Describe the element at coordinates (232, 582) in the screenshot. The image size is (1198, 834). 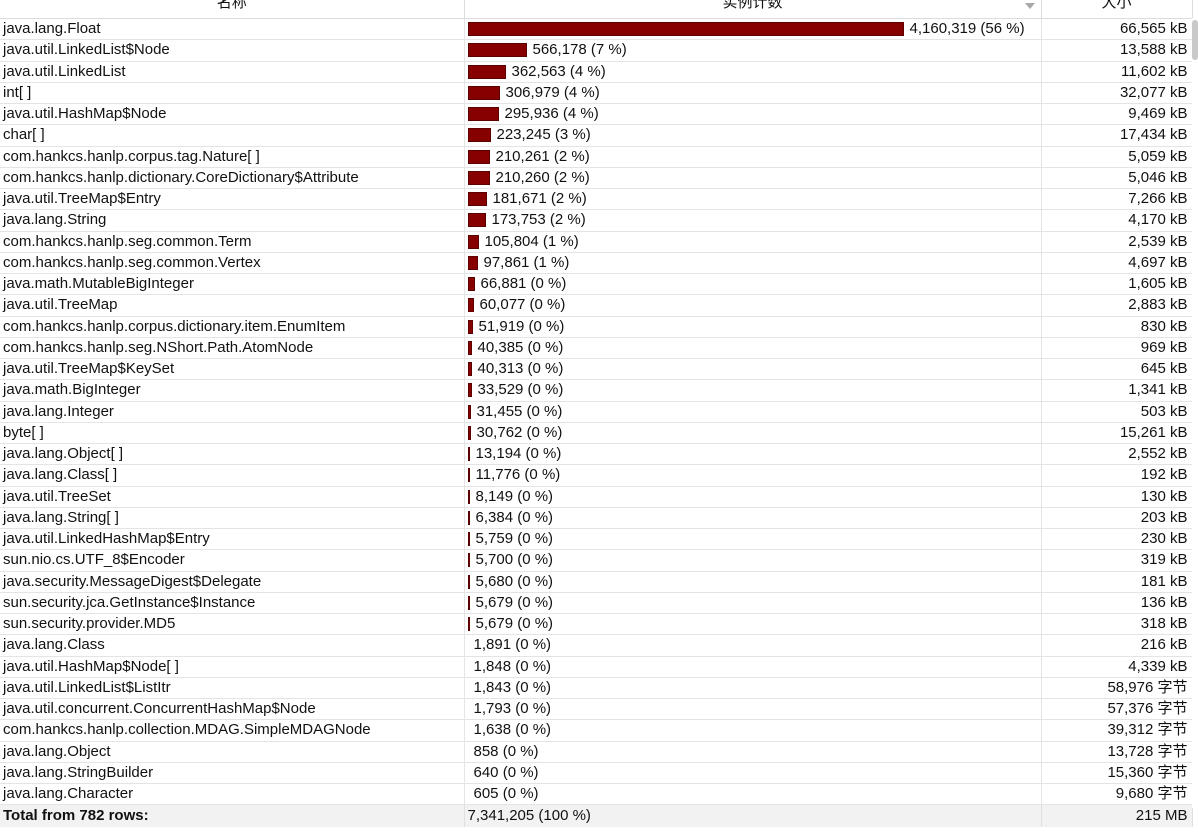
I see `class-name-cell: java.security.MessageDigest$Delegate` at that location.